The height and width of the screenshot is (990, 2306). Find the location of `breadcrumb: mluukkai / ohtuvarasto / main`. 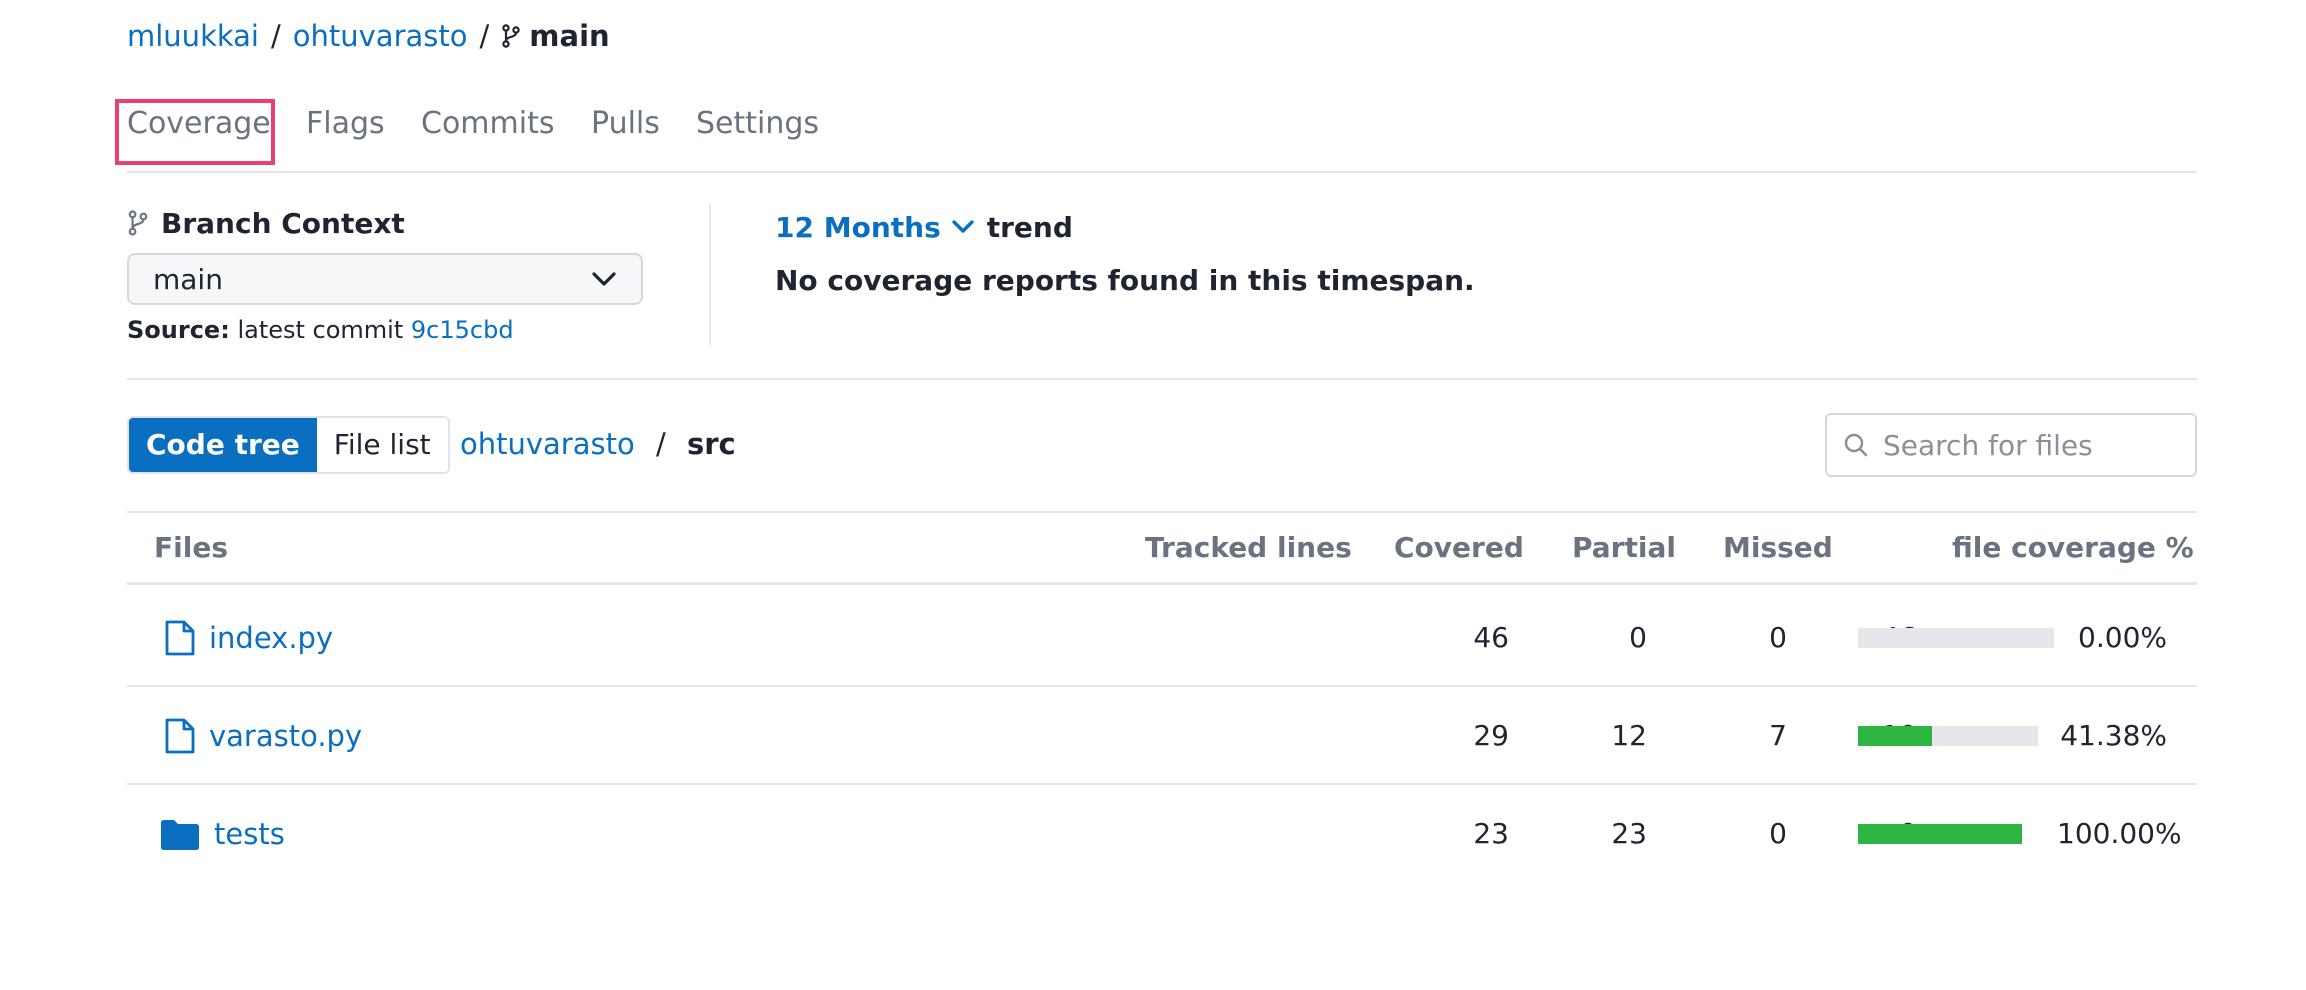

breadcrumb: mluukkai / ohtuvarasto / main is located at coordinates (368, 36).